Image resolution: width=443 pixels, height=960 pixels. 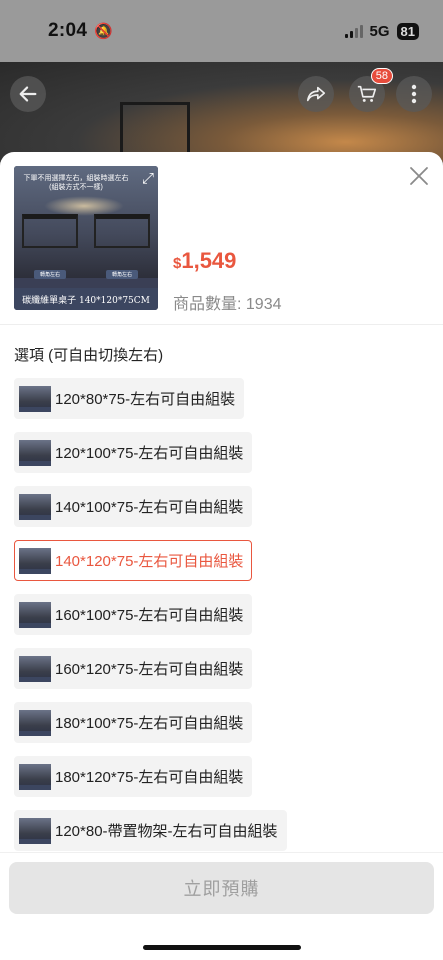 What do you see at coordinates (353, 31) in the screenshot?
I see `signal-icon` at bounding box center [353, 31].